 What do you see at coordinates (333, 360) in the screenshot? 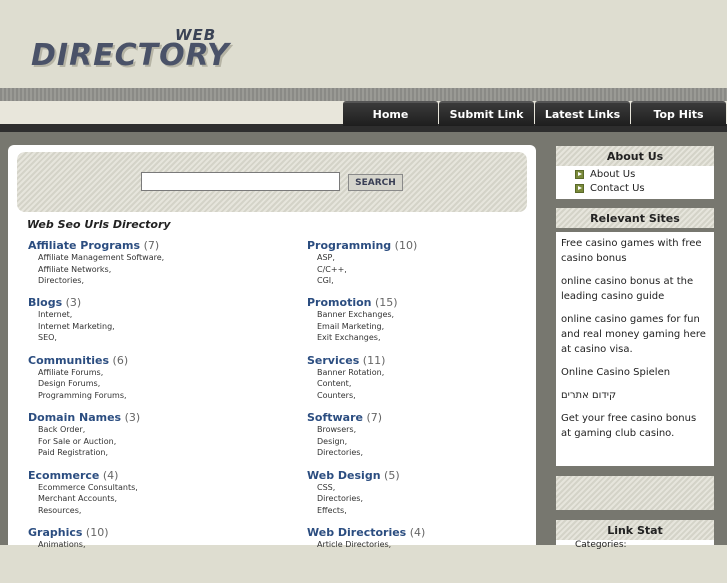
I see `category-link: Services` at bounding box center [333, 360].